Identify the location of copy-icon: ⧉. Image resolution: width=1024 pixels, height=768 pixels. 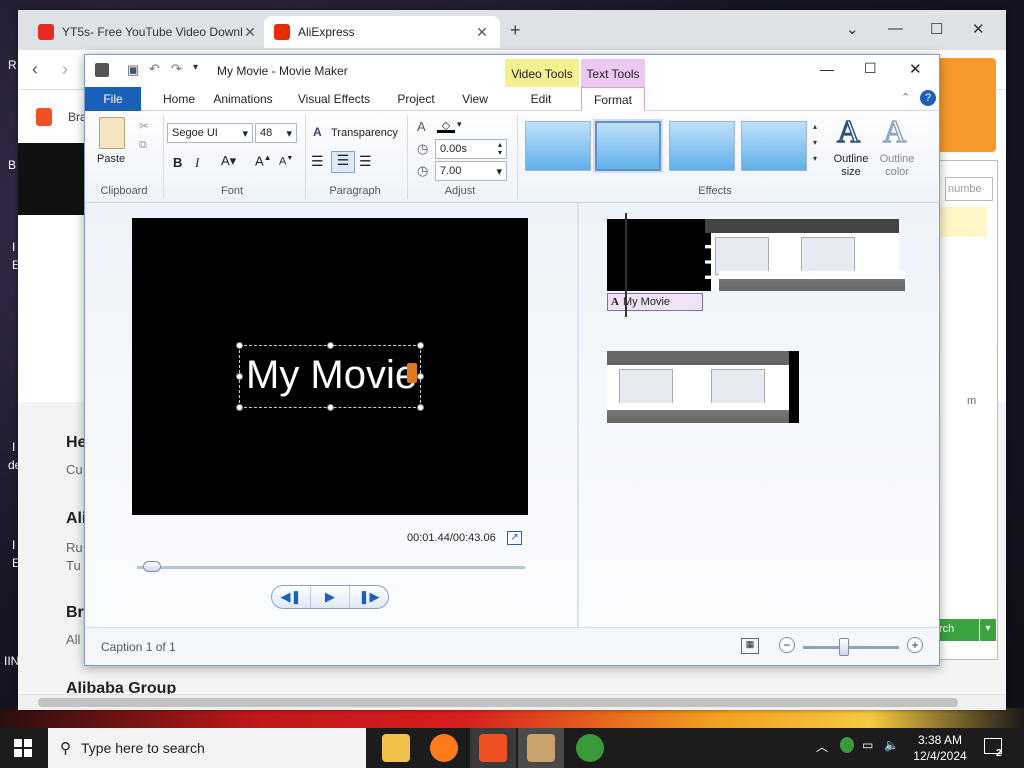
(143, 145).